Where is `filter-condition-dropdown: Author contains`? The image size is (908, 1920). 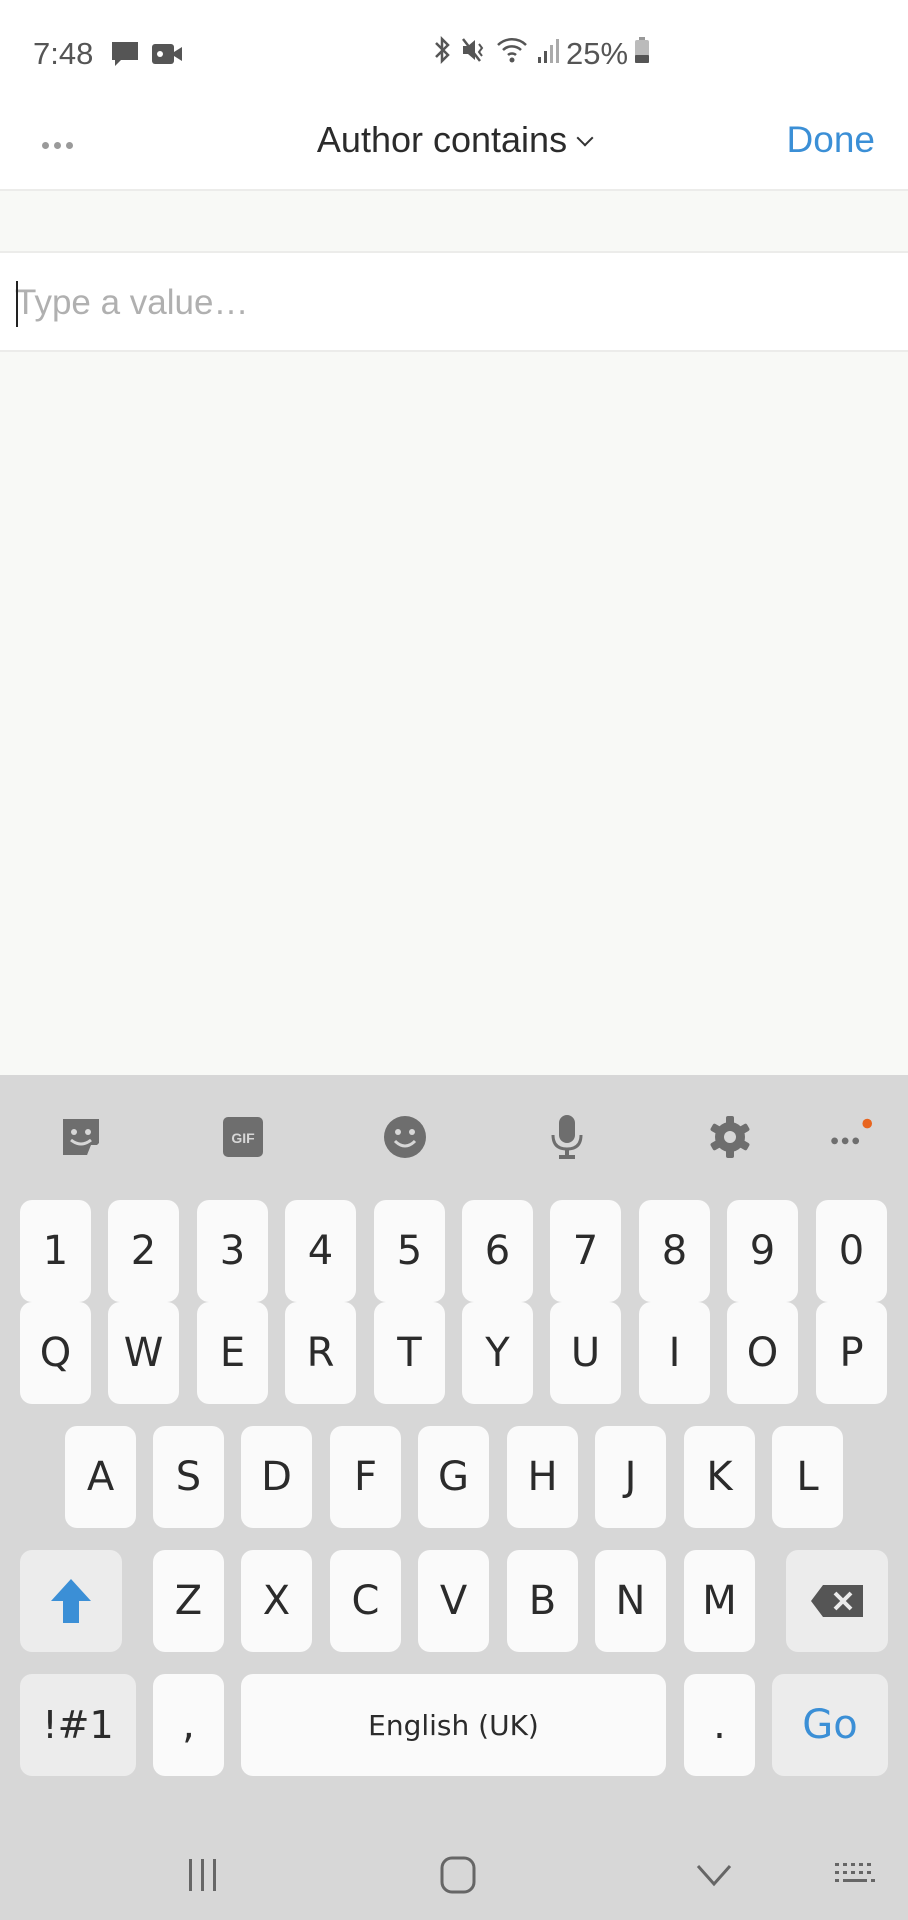 filter-condition-dropdown: Author contains is located at coordinates (454, 140).